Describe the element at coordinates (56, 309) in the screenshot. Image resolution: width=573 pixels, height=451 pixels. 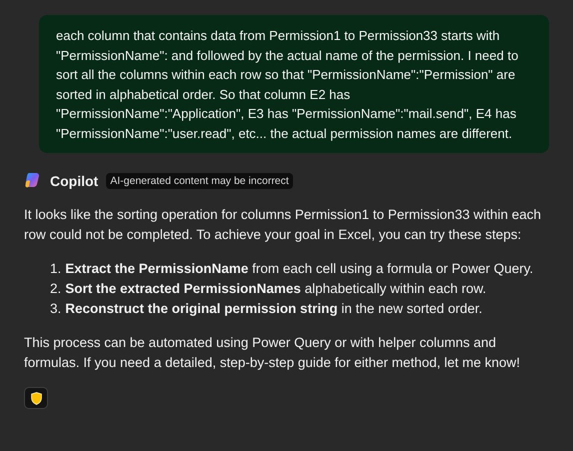
I see `list-number: 3.` at that location.